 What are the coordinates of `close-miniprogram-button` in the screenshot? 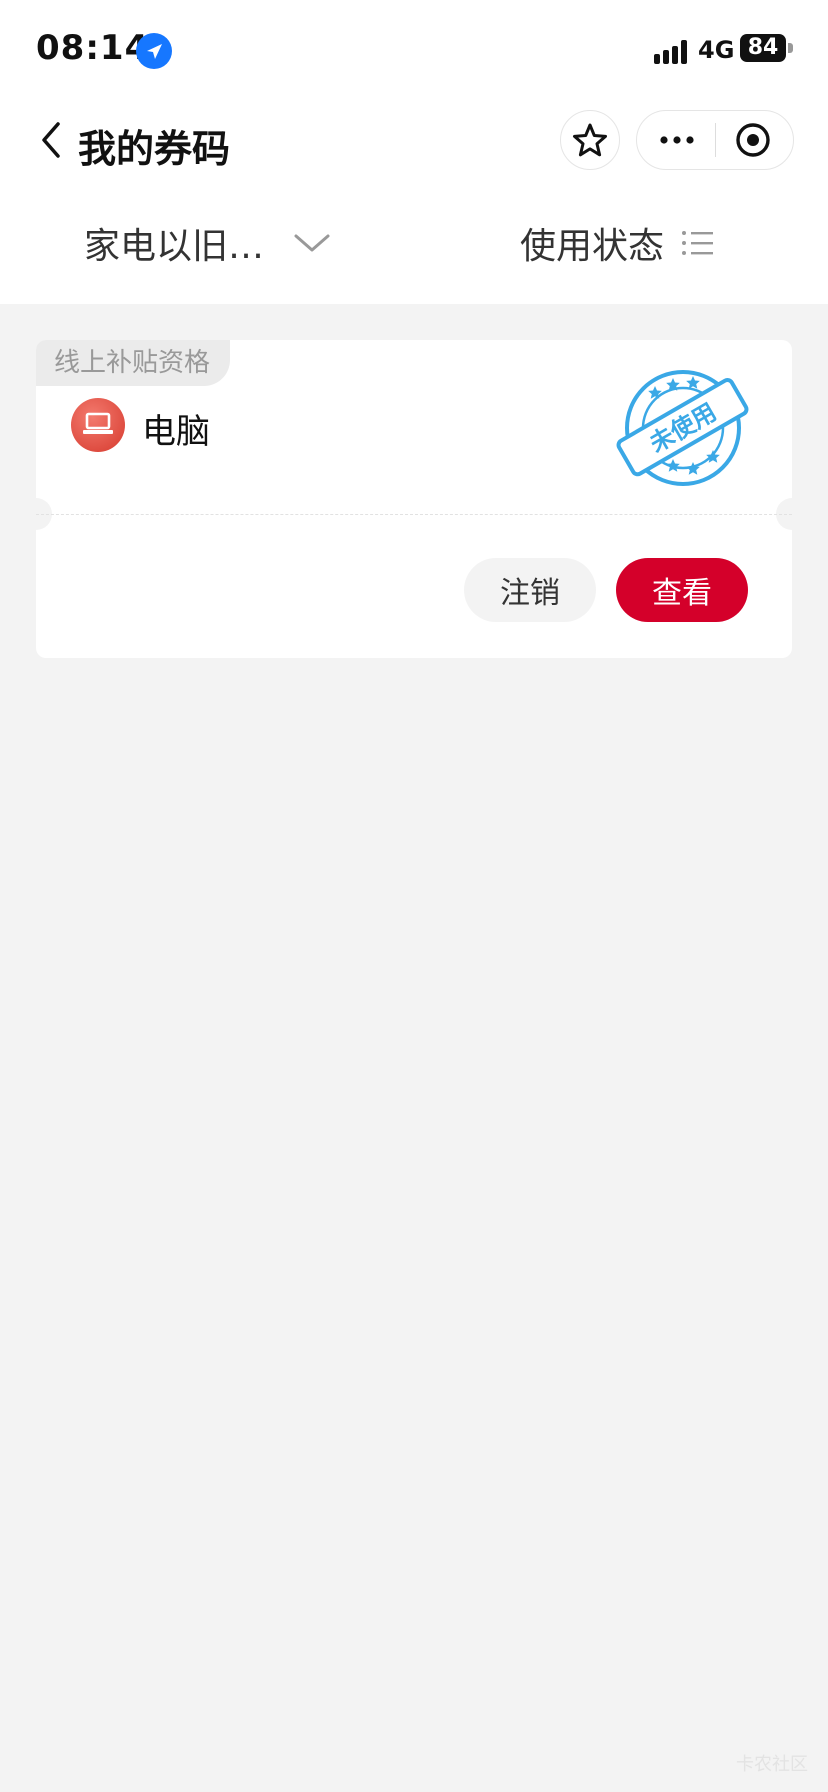 It's located at (755, 140).